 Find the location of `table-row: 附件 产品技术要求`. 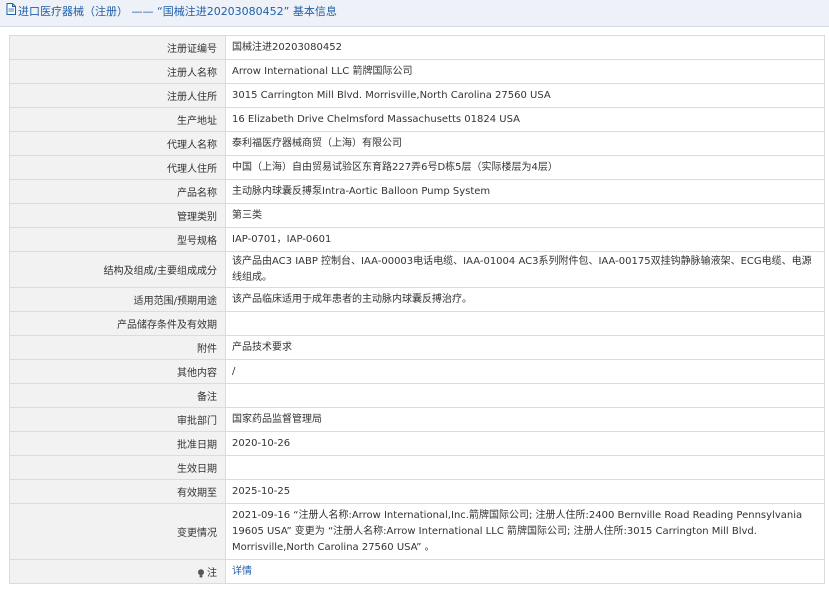

table-row: 附件 产品技术要求 is located at coordinates (417, 347).